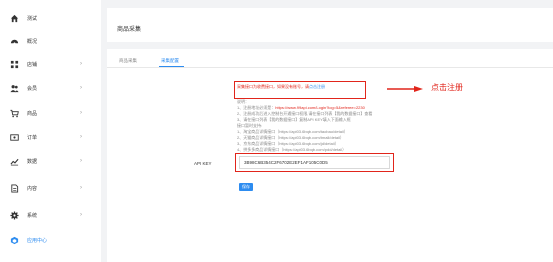 The height and width of the screenshot is (262, 553). What do you see at coordinates (14, 88) in the screenshot?
I see `users-icon` at bounding box center [14, 88].